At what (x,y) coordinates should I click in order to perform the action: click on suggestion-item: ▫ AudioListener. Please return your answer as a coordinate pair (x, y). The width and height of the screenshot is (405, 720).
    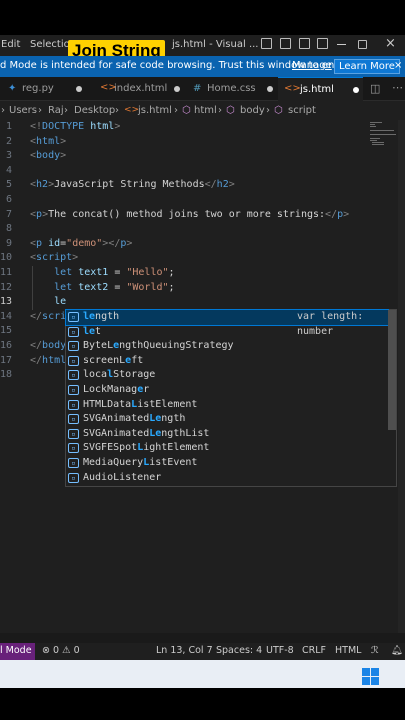
    Looking at the image, I should click on (227, 478).